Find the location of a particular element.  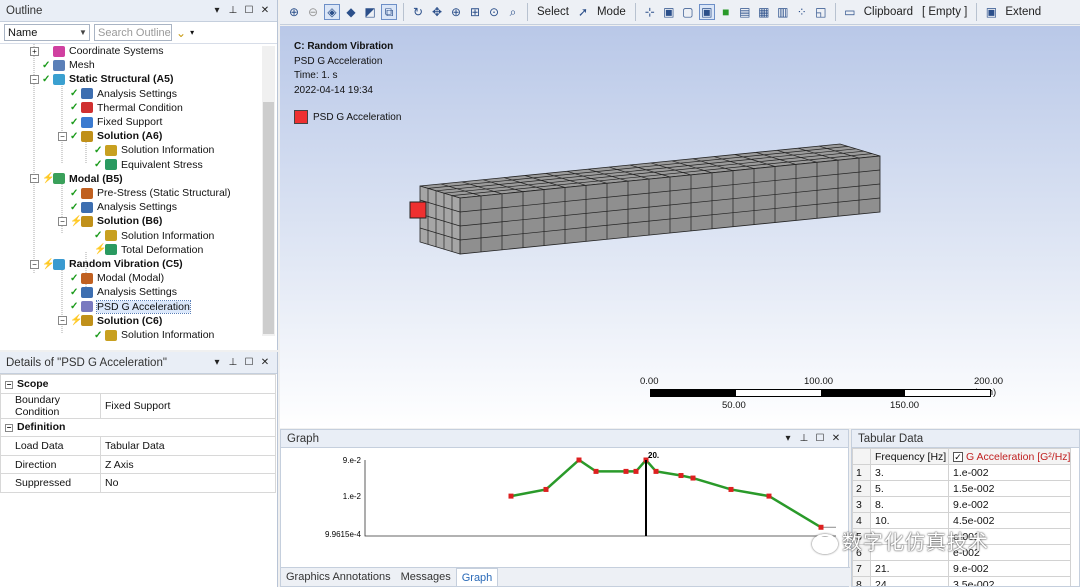

details-value: Tabular Data is located at coordinates (188, 446).